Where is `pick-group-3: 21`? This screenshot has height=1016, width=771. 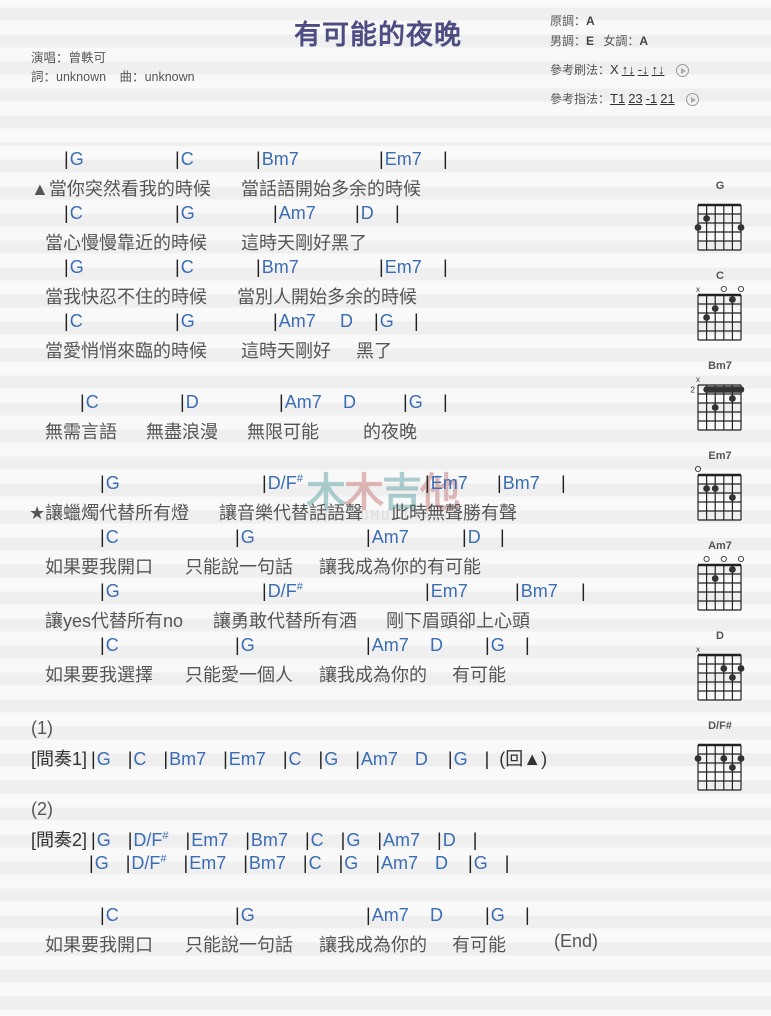 pick-group-3: 21 is located at coordinates (667, 98).